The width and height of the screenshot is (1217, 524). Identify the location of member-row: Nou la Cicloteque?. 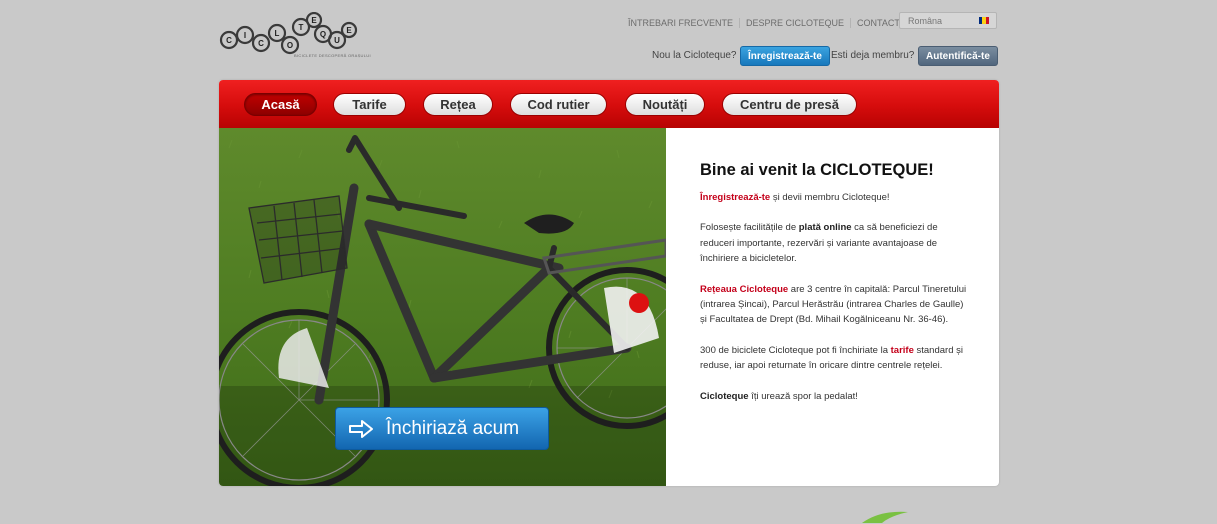
(694, 55).